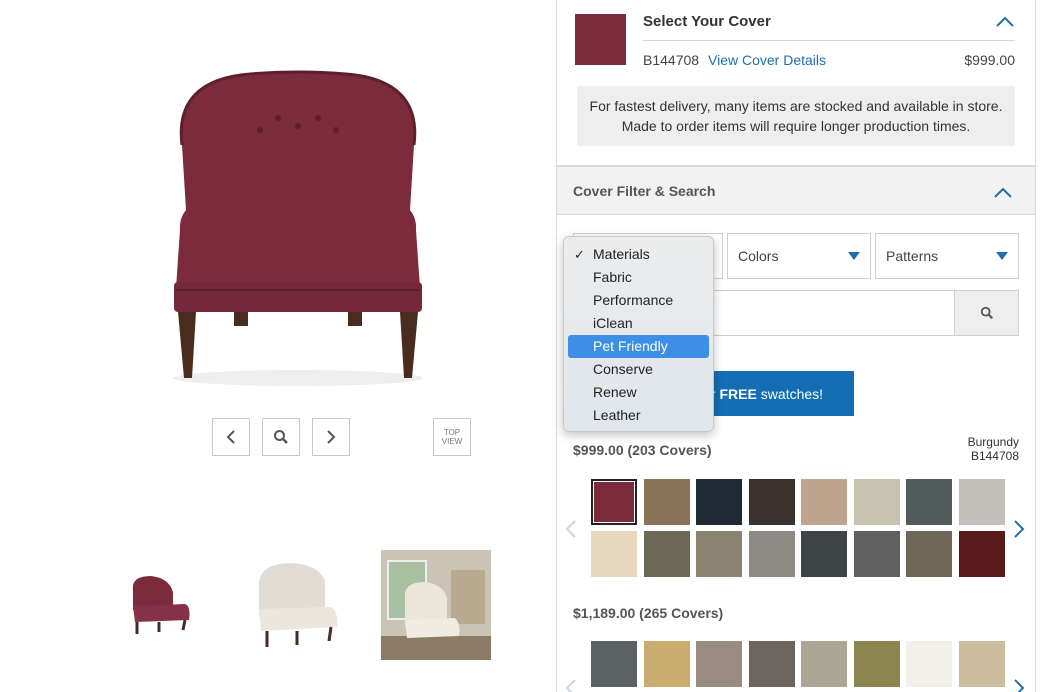  I want to click on viewer-controls, so click(281, 437).